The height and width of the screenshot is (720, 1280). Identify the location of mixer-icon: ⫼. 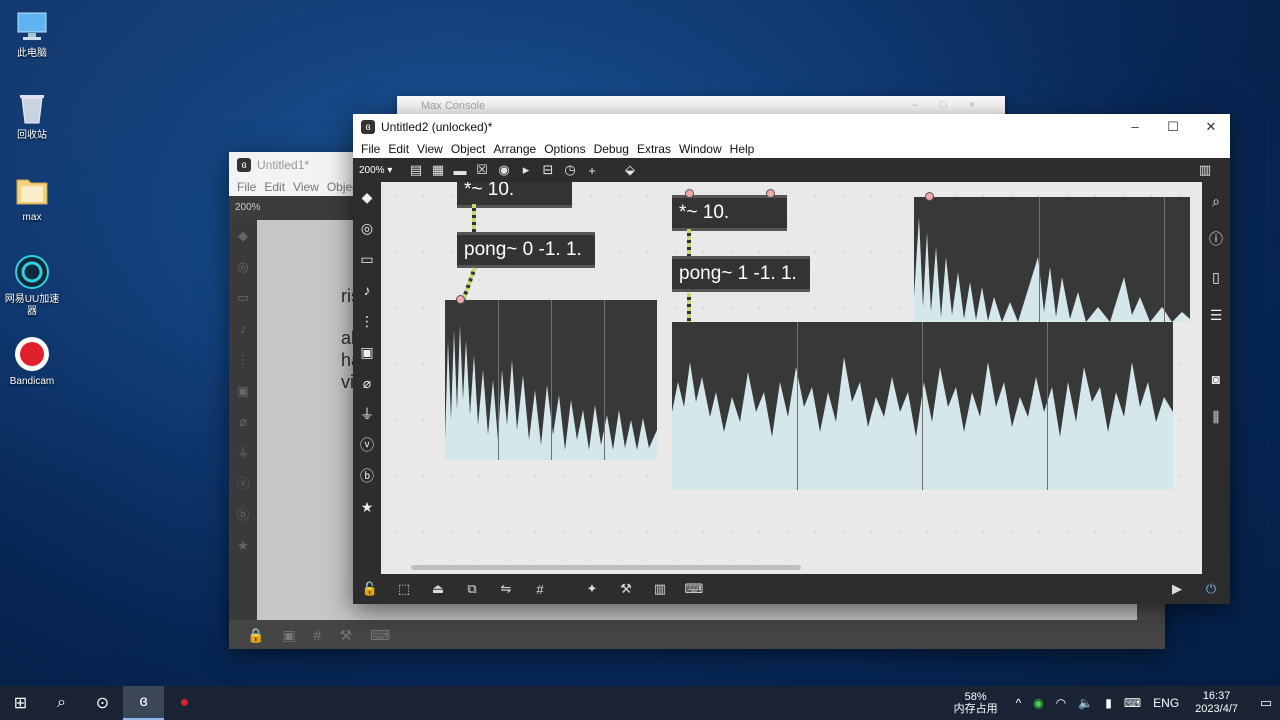
(1216, 417).